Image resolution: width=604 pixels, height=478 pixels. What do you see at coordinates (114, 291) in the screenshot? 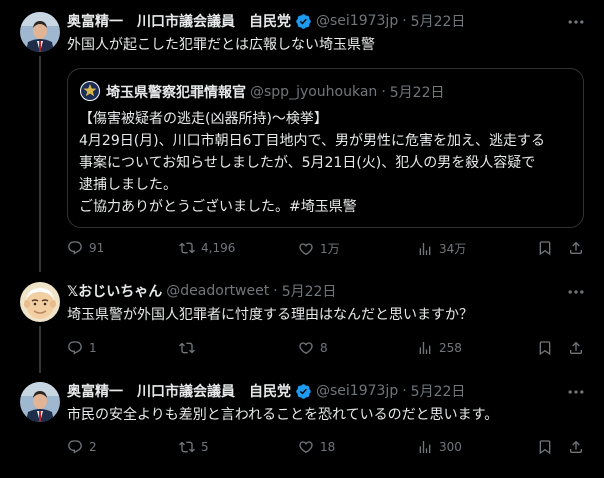
I see `author-name: 𝕏おじいちゃん` at bounding box center [114, 291].